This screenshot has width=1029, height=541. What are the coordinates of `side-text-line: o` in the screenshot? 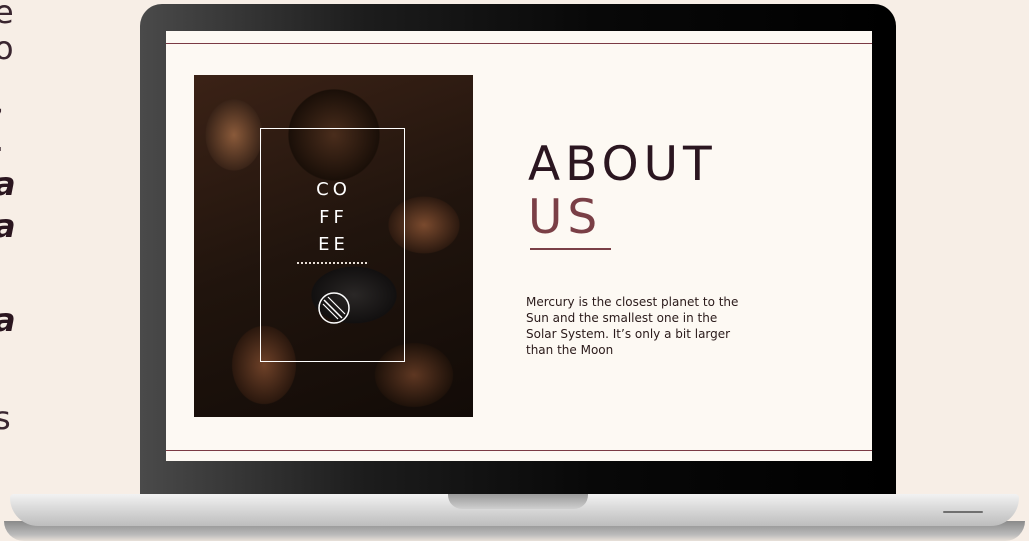 It's located at (7, 48).